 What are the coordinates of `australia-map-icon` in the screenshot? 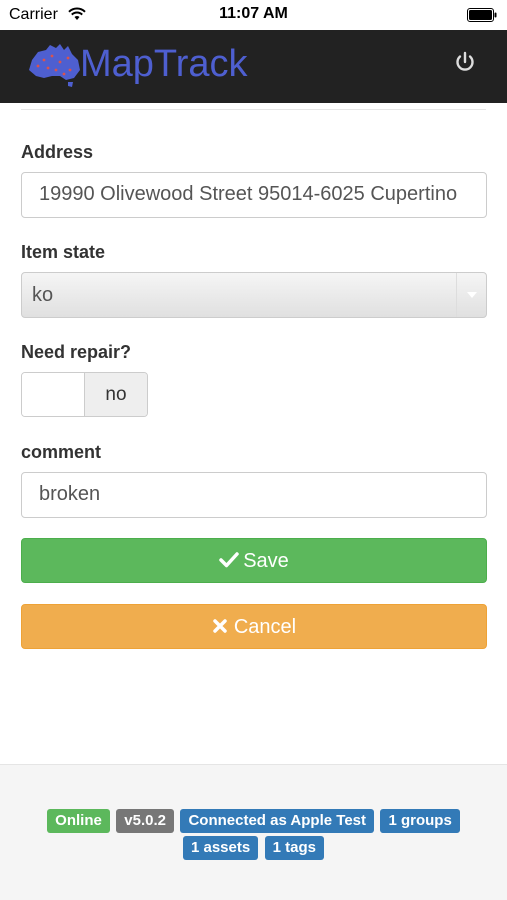 It's located at (54, 65).